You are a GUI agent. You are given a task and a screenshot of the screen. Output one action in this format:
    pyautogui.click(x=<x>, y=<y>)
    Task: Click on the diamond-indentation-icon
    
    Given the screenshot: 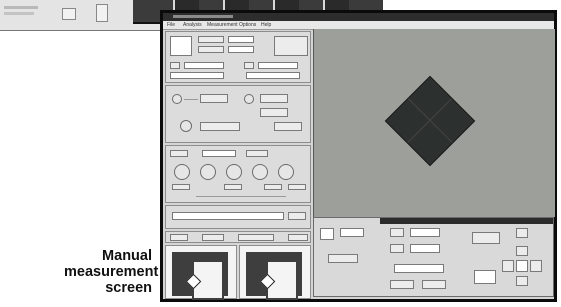 What is the action you would take?
    pyautogui.click(x=430, y=121)
    